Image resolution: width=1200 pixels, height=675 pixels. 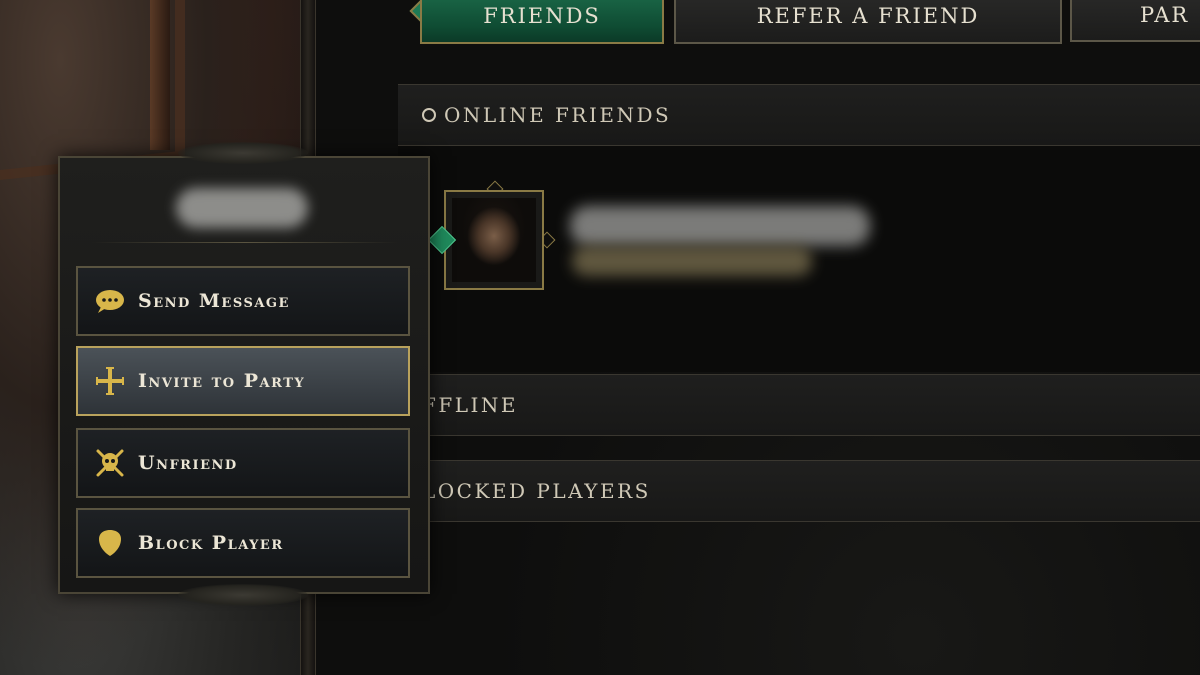 I want to click on tab-friends: Friends, so click(x=542, y=22).